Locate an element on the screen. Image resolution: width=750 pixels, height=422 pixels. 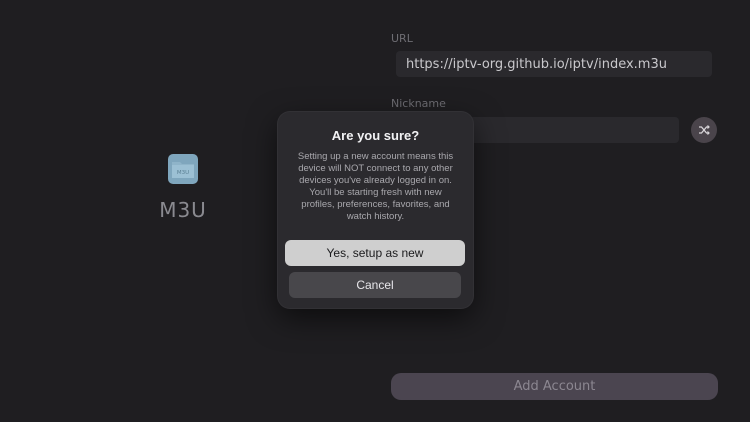
shuffle-nickname-button is located at coordinates (704, 130).